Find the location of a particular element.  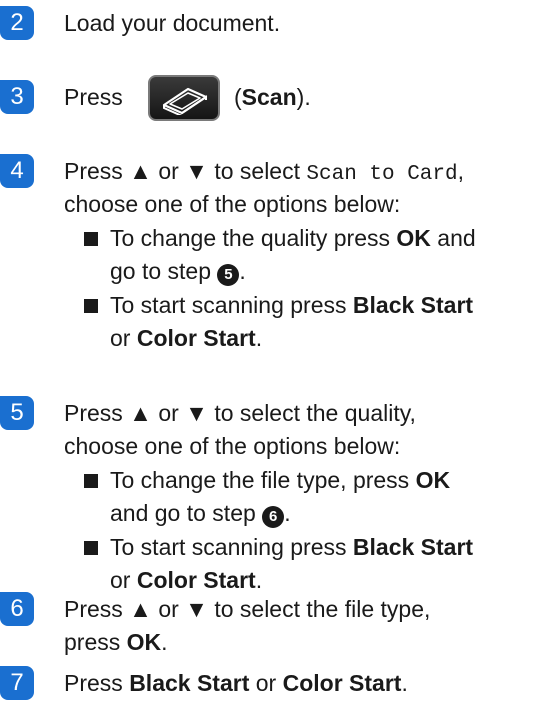

step-number-badge: 5 is located at coordinates (17, 413).